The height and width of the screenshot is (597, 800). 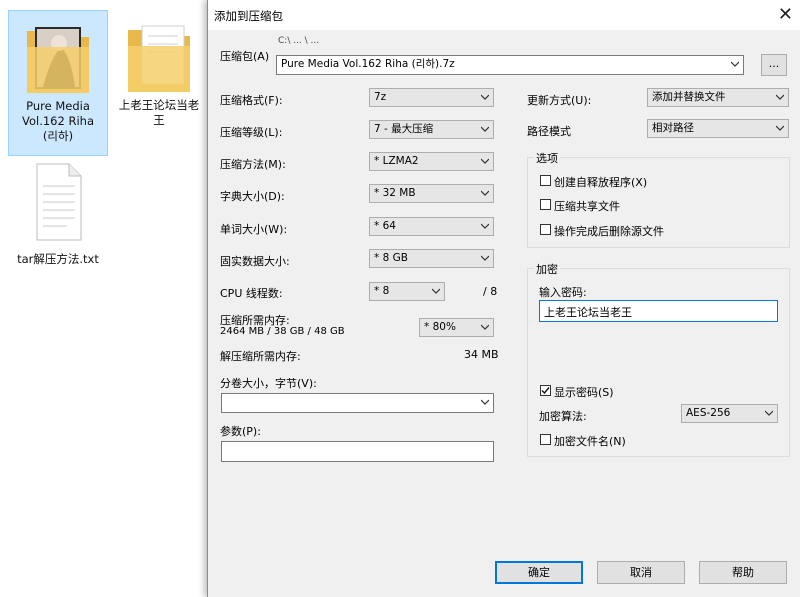 I want to click on solid-value: * 8 GB, so click(x=391, y=258).